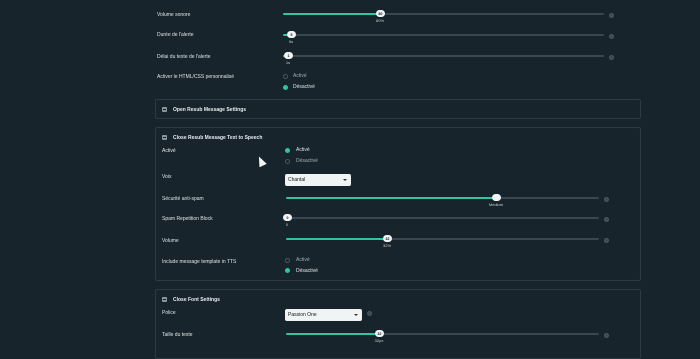 Image resolution: width=700 pixels, height=359 pixels. I want to click on text-delay-slider-handle: 1, so click(288, 55).